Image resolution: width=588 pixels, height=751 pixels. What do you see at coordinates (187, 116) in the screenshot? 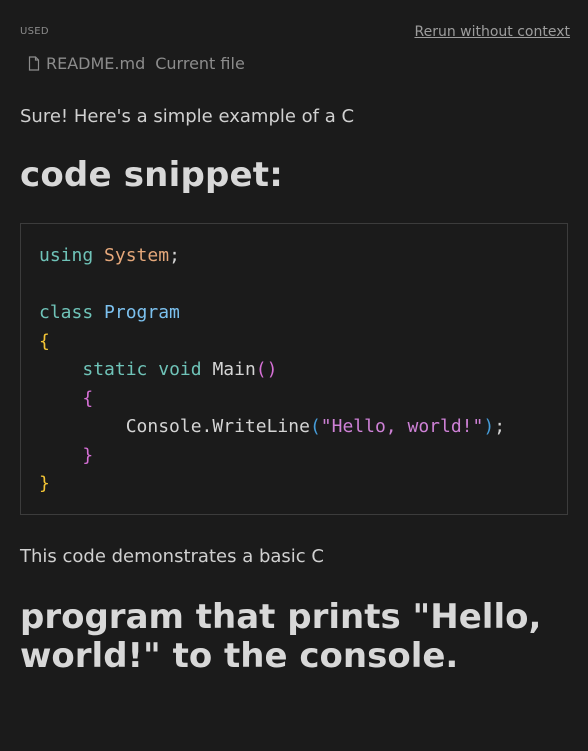
I see `intro-text: Sure! Here's a simple example of a C` at bounding box center [187, 116].